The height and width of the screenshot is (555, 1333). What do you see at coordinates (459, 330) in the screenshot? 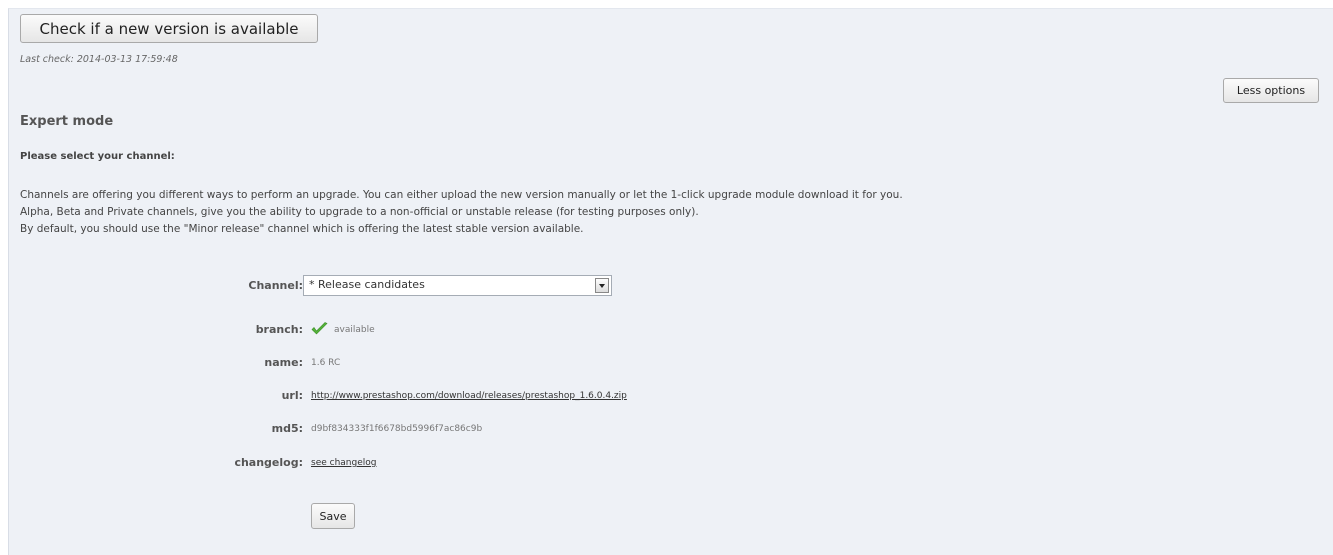
I see `branch-row: branch: available` at bounding box center [459, 330].